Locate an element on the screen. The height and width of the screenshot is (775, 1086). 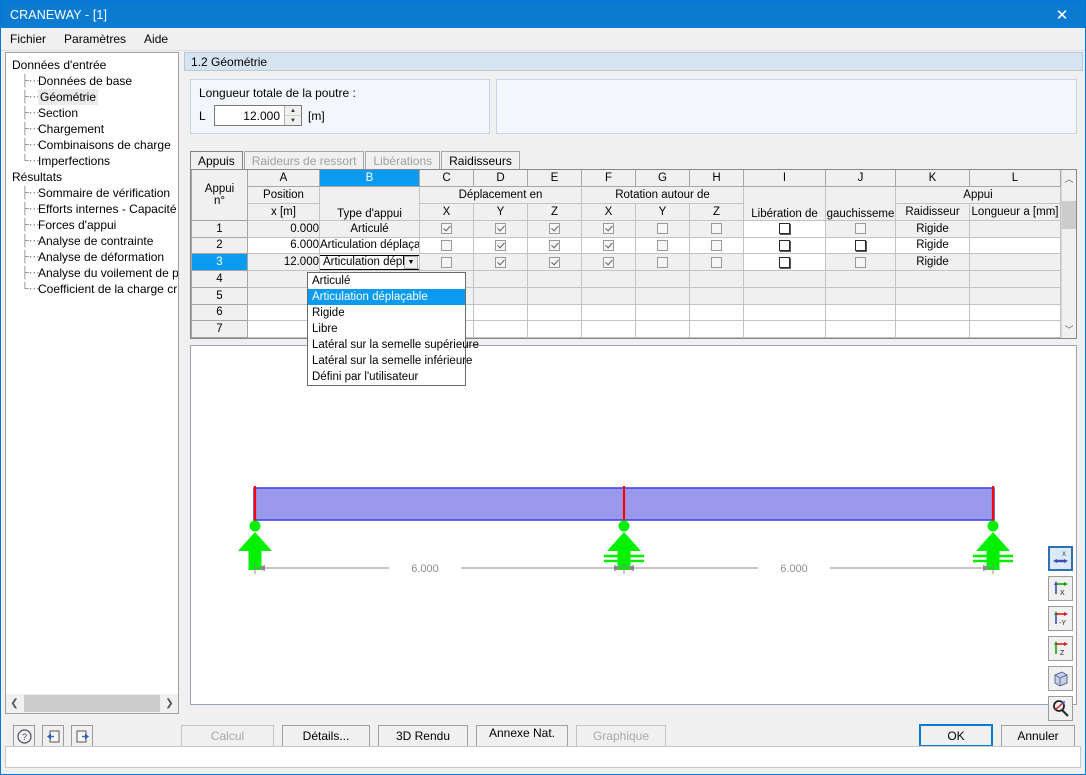
tab-raidisseurs: Raidisseurs is located at coordinates (480, 160).